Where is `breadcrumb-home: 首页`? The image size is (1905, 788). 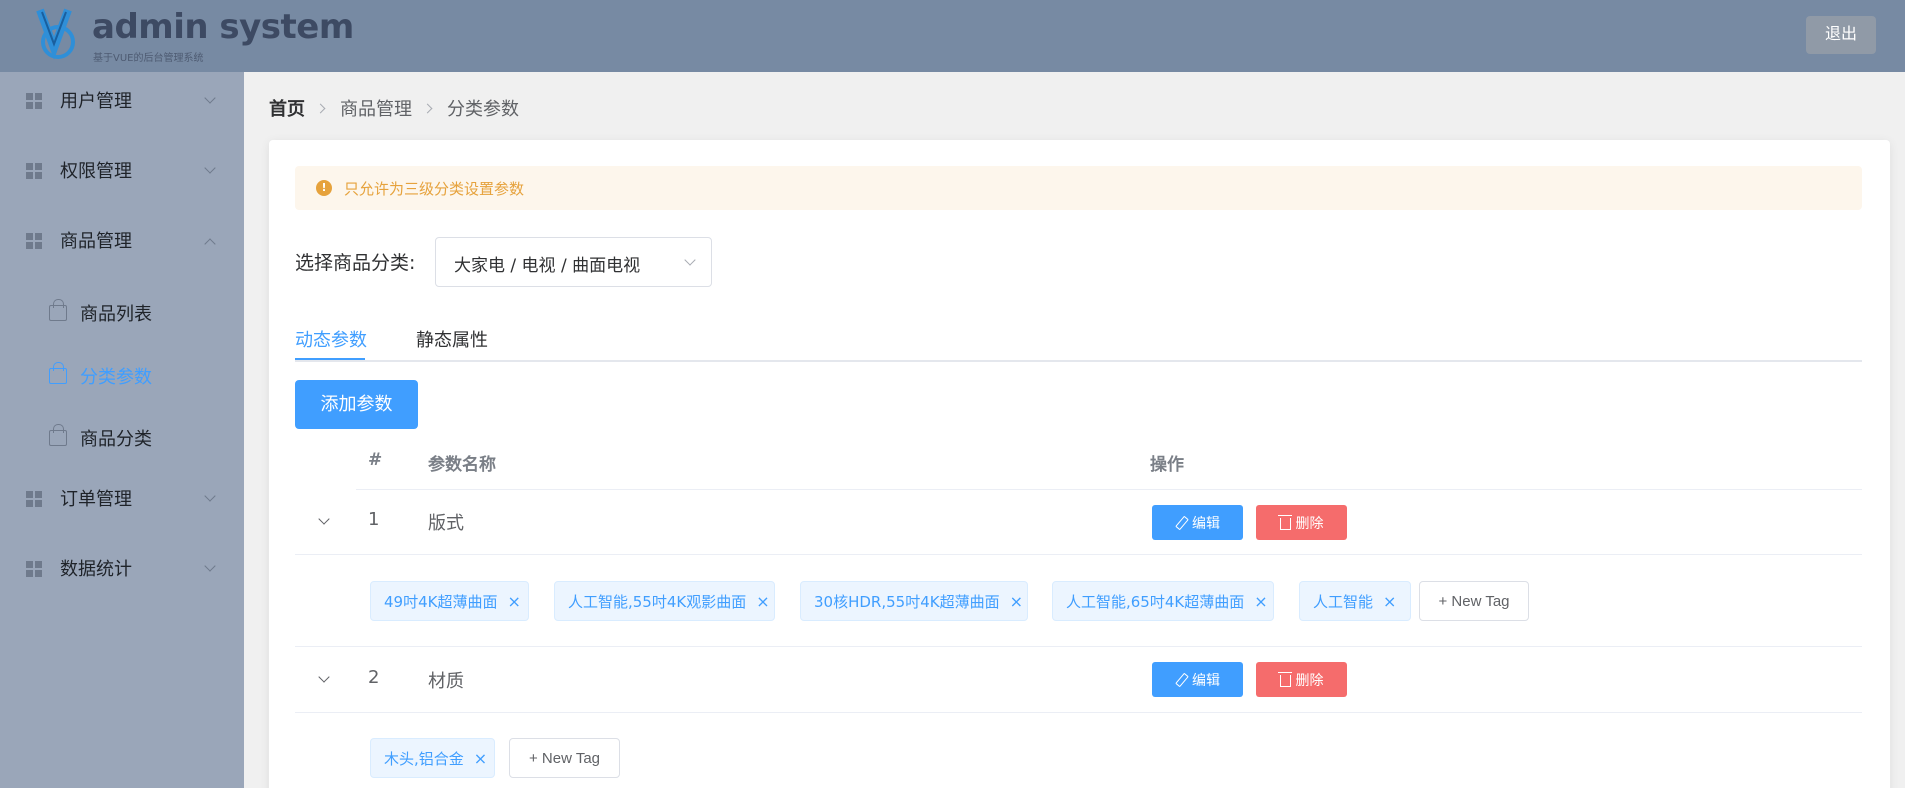
breadcrumb-home: 首页 is located at coordinates (287, 108).